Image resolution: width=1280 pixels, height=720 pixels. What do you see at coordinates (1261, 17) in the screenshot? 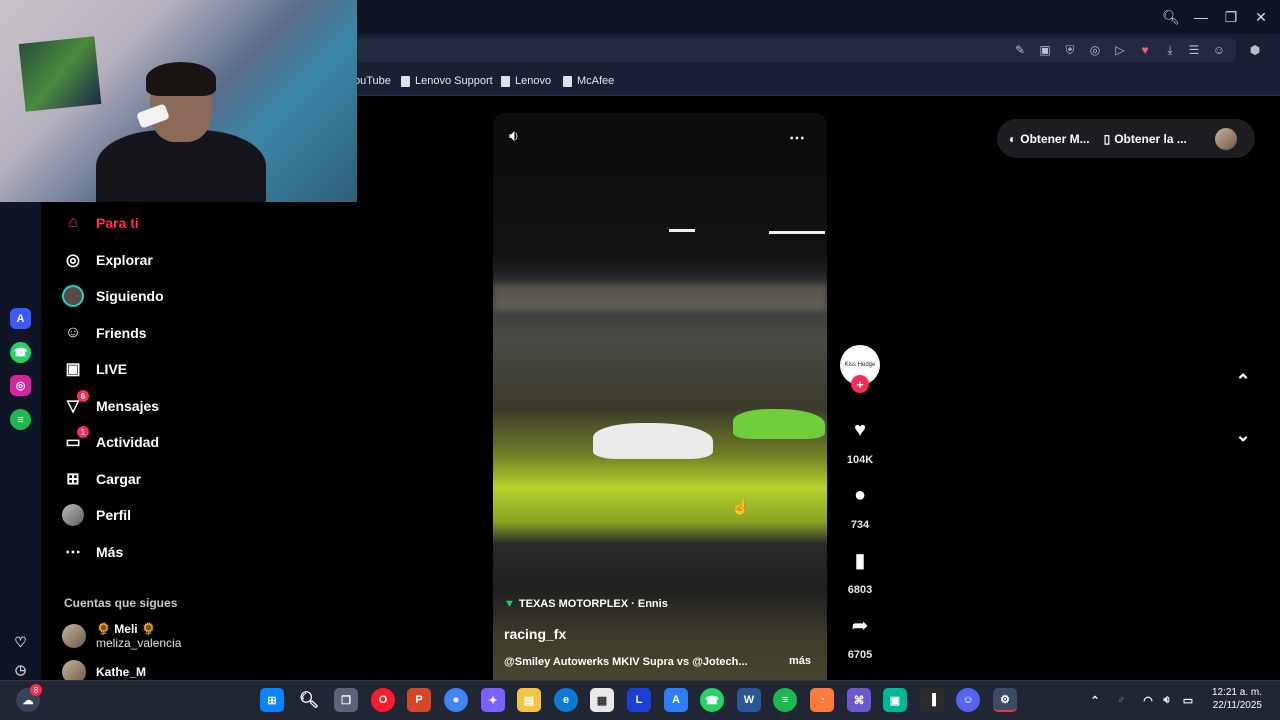
I see `close-button: ✕` at bounding box center [1261, 17].